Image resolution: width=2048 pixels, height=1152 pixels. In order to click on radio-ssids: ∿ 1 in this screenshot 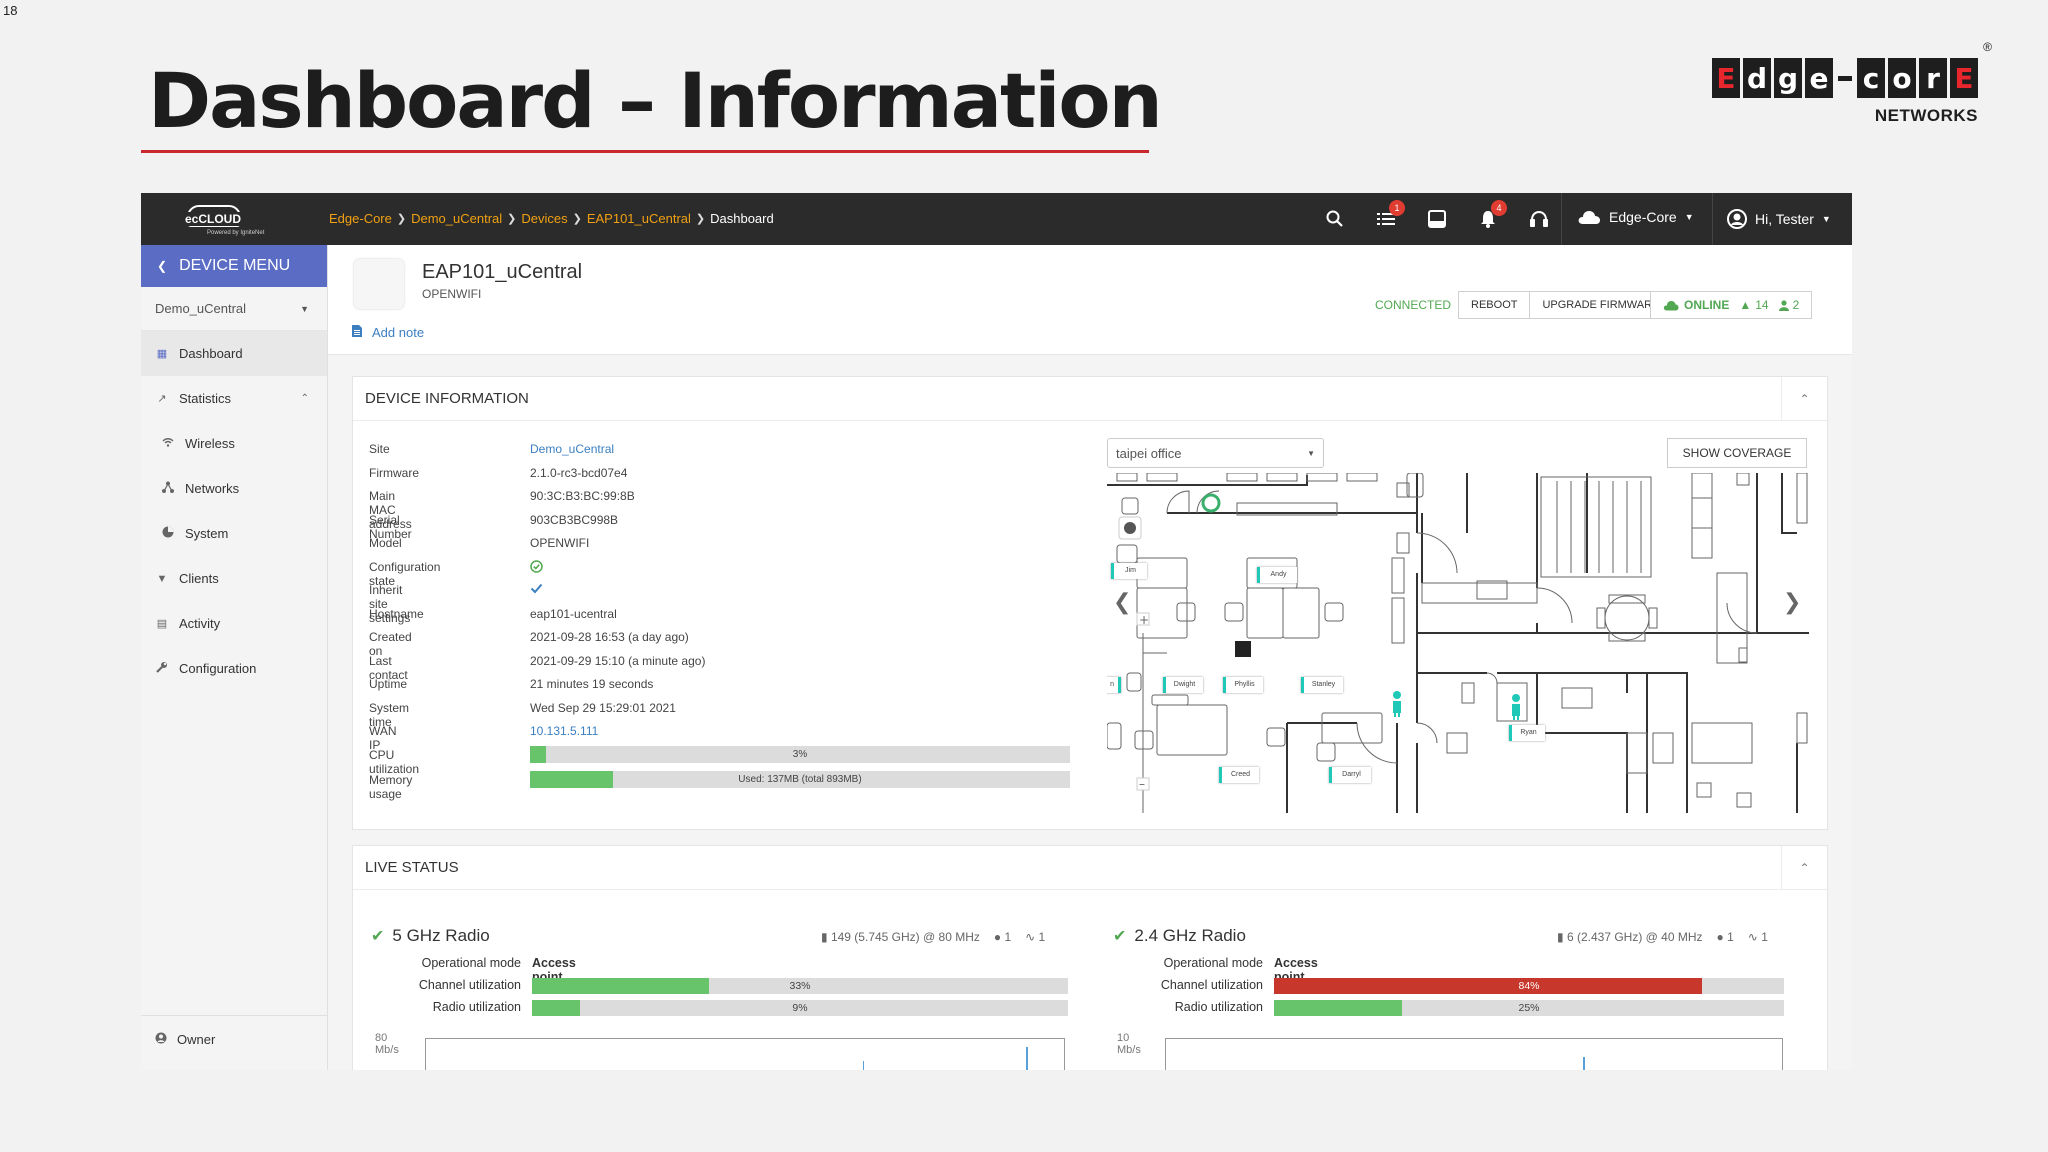, I will do `click(1758, 937)`.